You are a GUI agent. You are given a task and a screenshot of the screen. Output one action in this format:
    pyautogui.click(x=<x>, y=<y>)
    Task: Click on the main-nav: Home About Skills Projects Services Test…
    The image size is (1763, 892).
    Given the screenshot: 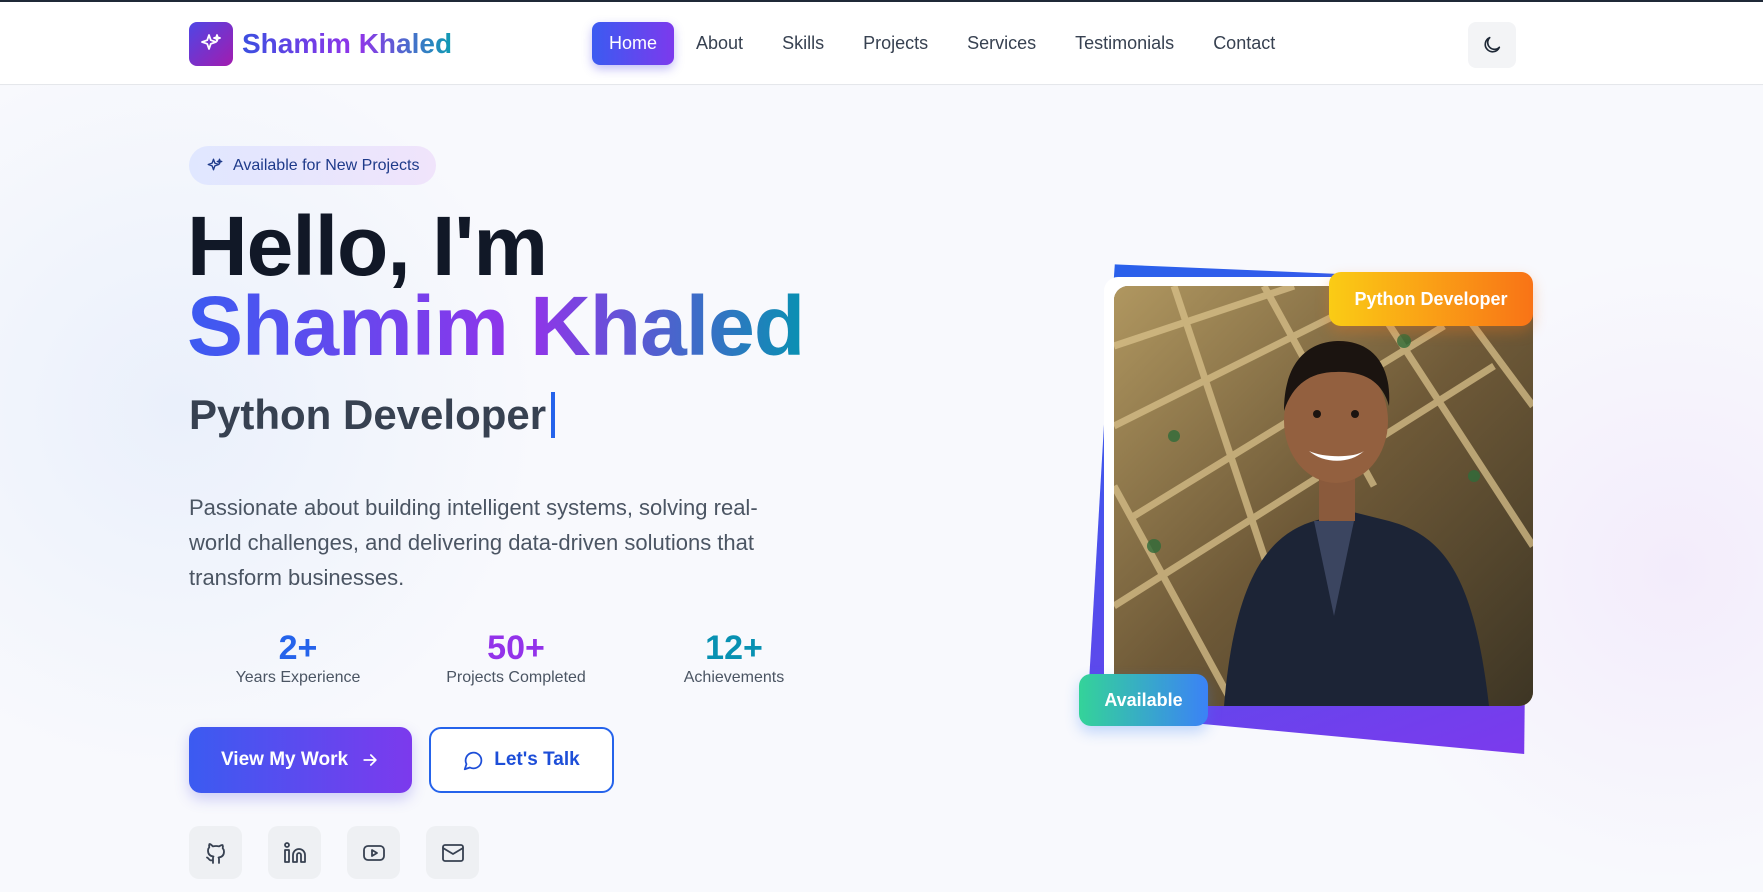 What is the action you would take?
    pyautogui.click(x=944, y=43)
    